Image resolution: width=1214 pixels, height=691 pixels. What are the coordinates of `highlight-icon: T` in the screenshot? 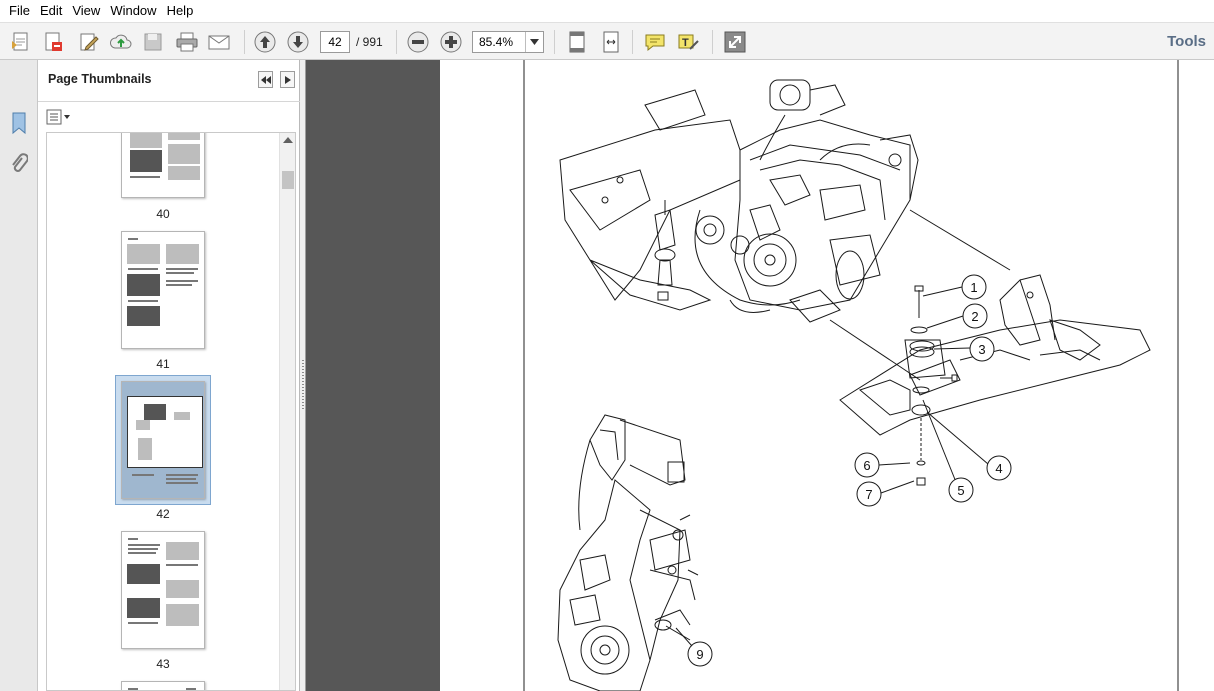 It's located at (688, 42).